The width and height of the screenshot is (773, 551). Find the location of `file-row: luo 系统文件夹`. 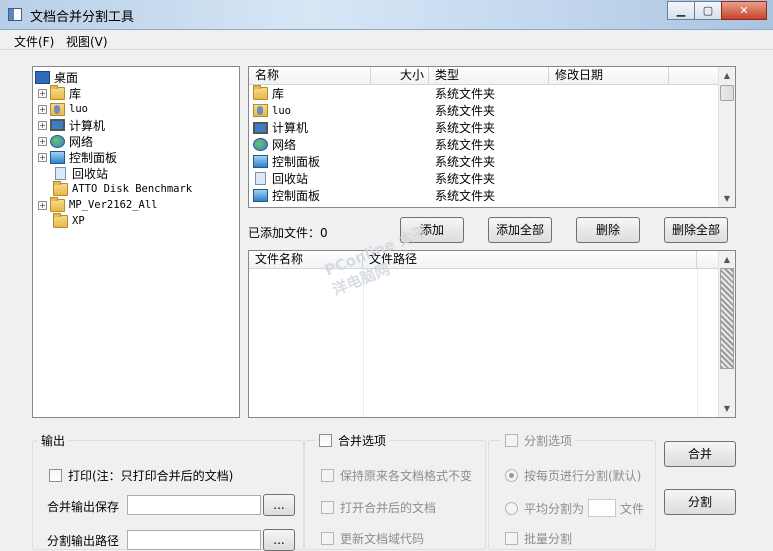

file-row: luo 系统文件夹 is located at coordinates (484, 110).